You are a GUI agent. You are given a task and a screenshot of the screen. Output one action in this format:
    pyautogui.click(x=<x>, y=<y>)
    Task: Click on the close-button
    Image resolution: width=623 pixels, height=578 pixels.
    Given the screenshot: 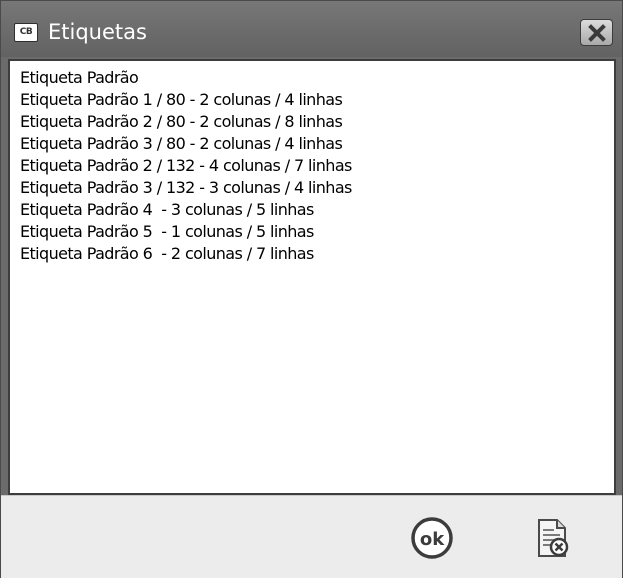 What is the action you would take?
    pyautogui.click(x=596, y=32)
    